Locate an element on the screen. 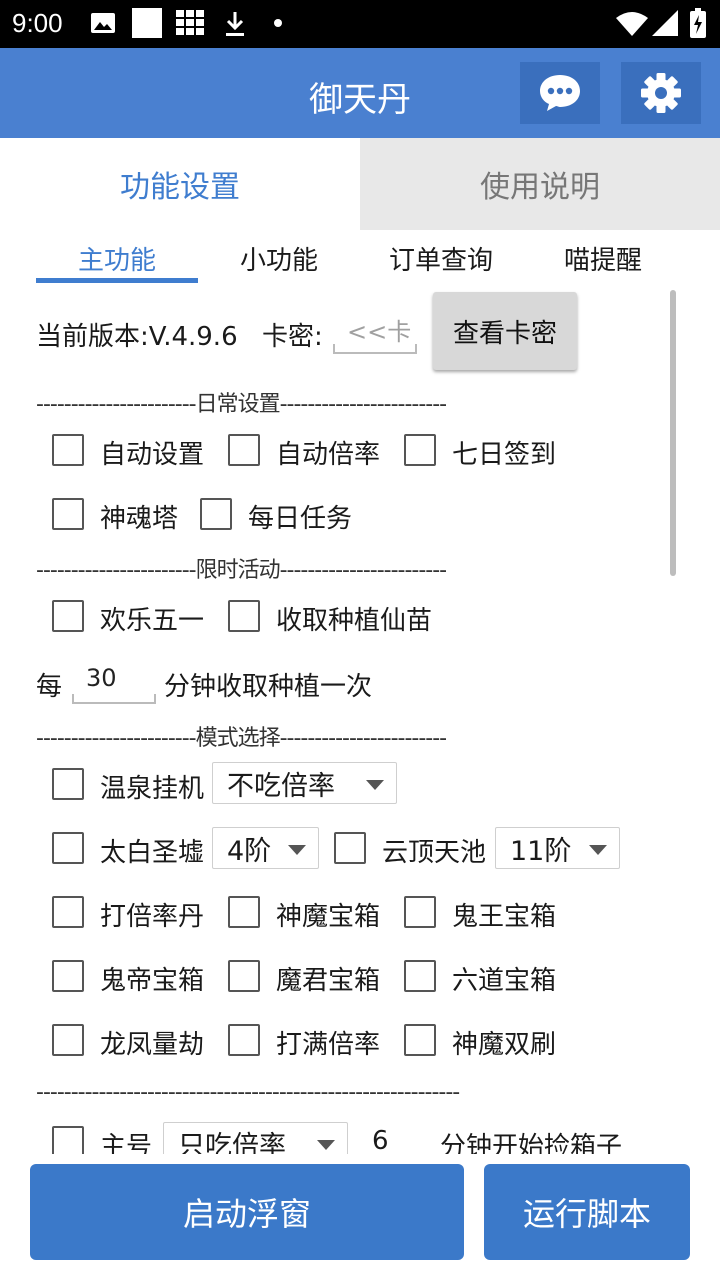  sub-tabs: 主功能 小功能 订单查询 喵提醒 is located at coordinates (360, 259).